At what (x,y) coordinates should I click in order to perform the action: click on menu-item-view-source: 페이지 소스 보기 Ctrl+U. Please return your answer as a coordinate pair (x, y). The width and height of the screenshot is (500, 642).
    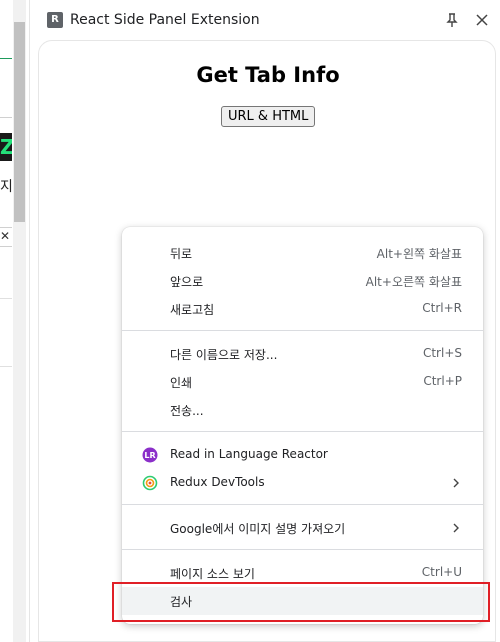
    Looking at the image, I should click on (302, 573).